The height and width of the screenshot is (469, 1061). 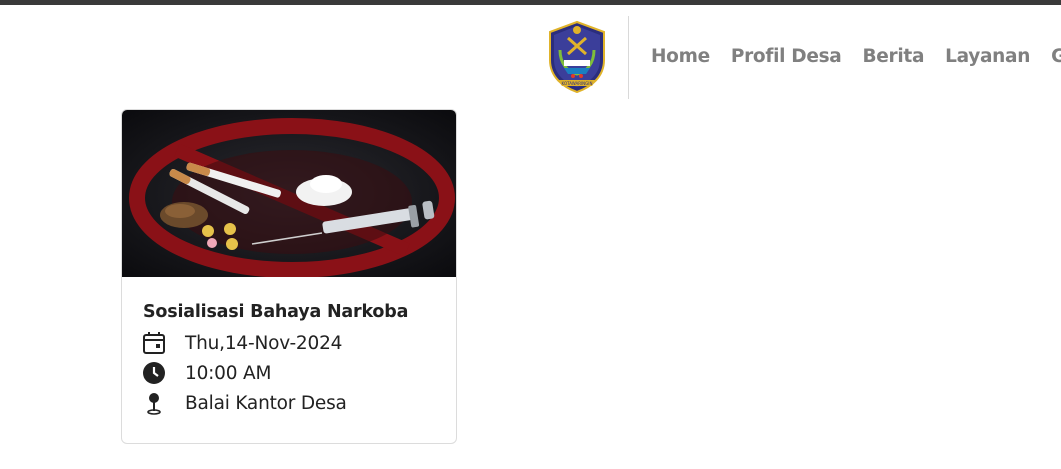 I want to click on main-navigation: Home Profil Desa Berita Layanan Gal, so click(x=856, y=57).